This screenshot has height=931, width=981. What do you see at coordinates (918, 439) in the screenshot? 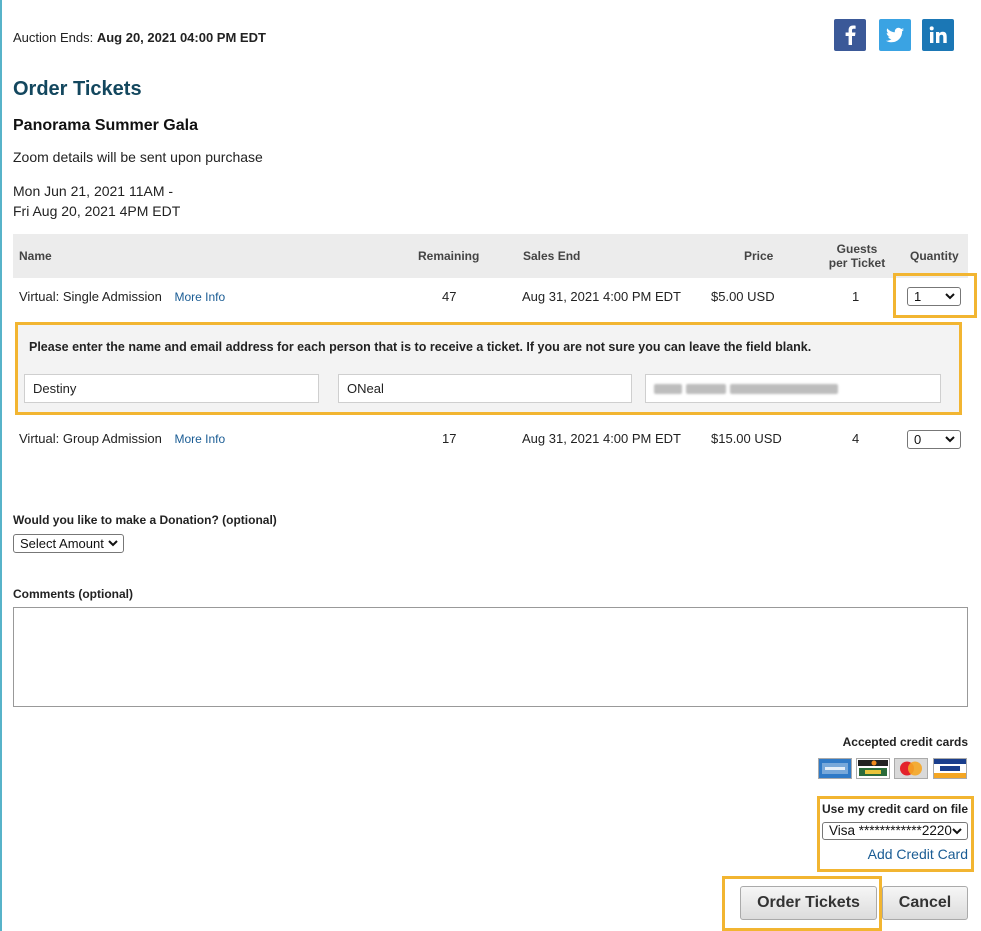
I see `quantity-value: 0` at bounding box center [918, 439].